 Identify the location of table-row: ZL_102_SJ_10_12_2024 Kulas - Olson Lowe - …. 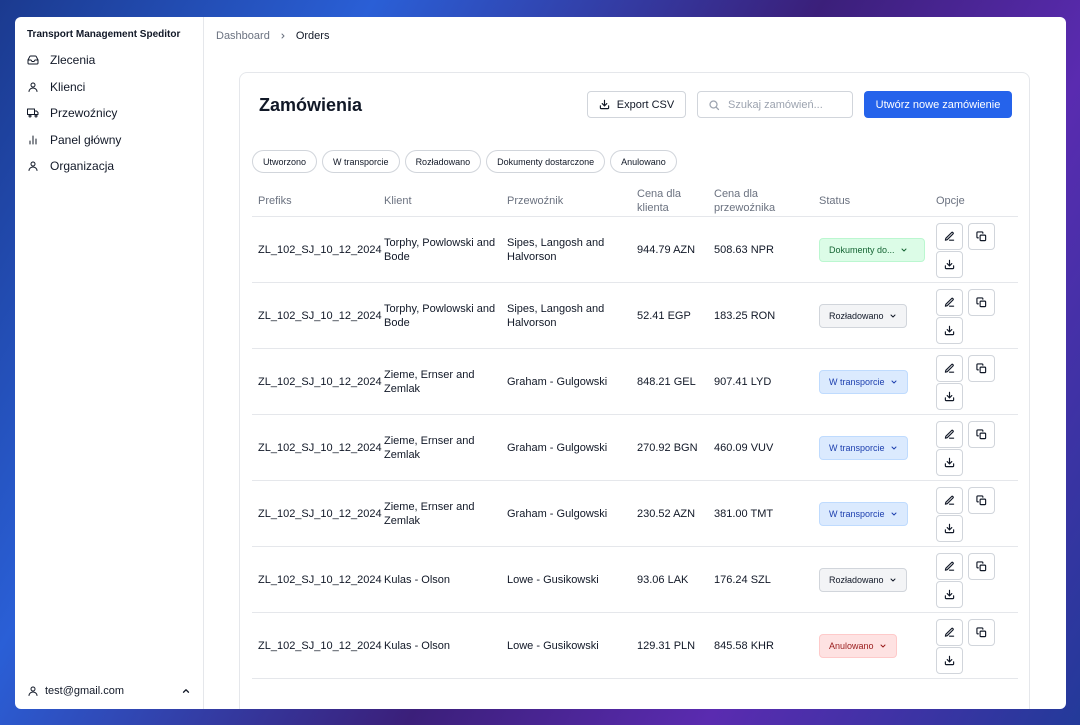
(635, 580).